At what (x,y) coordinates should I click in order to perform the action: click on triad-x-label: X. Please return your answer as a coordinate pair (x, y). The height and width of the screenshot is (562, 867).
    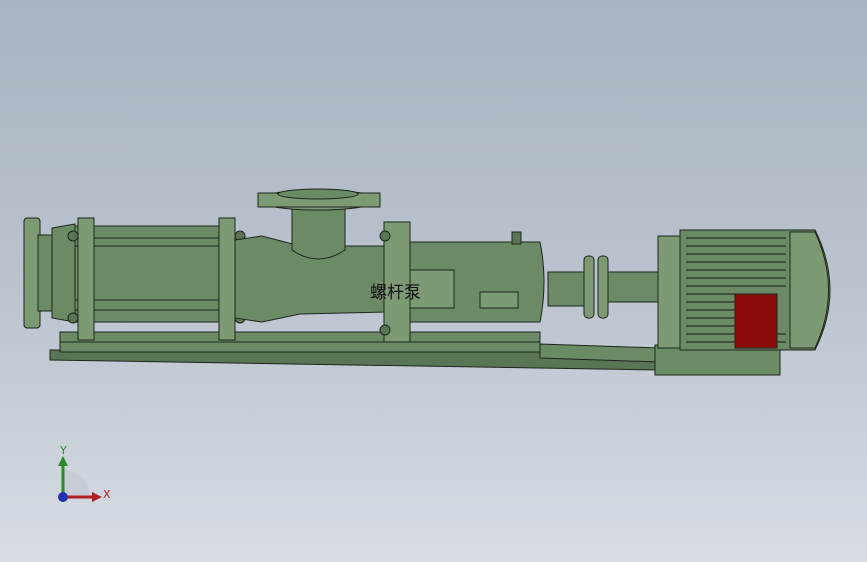
    Looking at the image, I should click on (107, 494).